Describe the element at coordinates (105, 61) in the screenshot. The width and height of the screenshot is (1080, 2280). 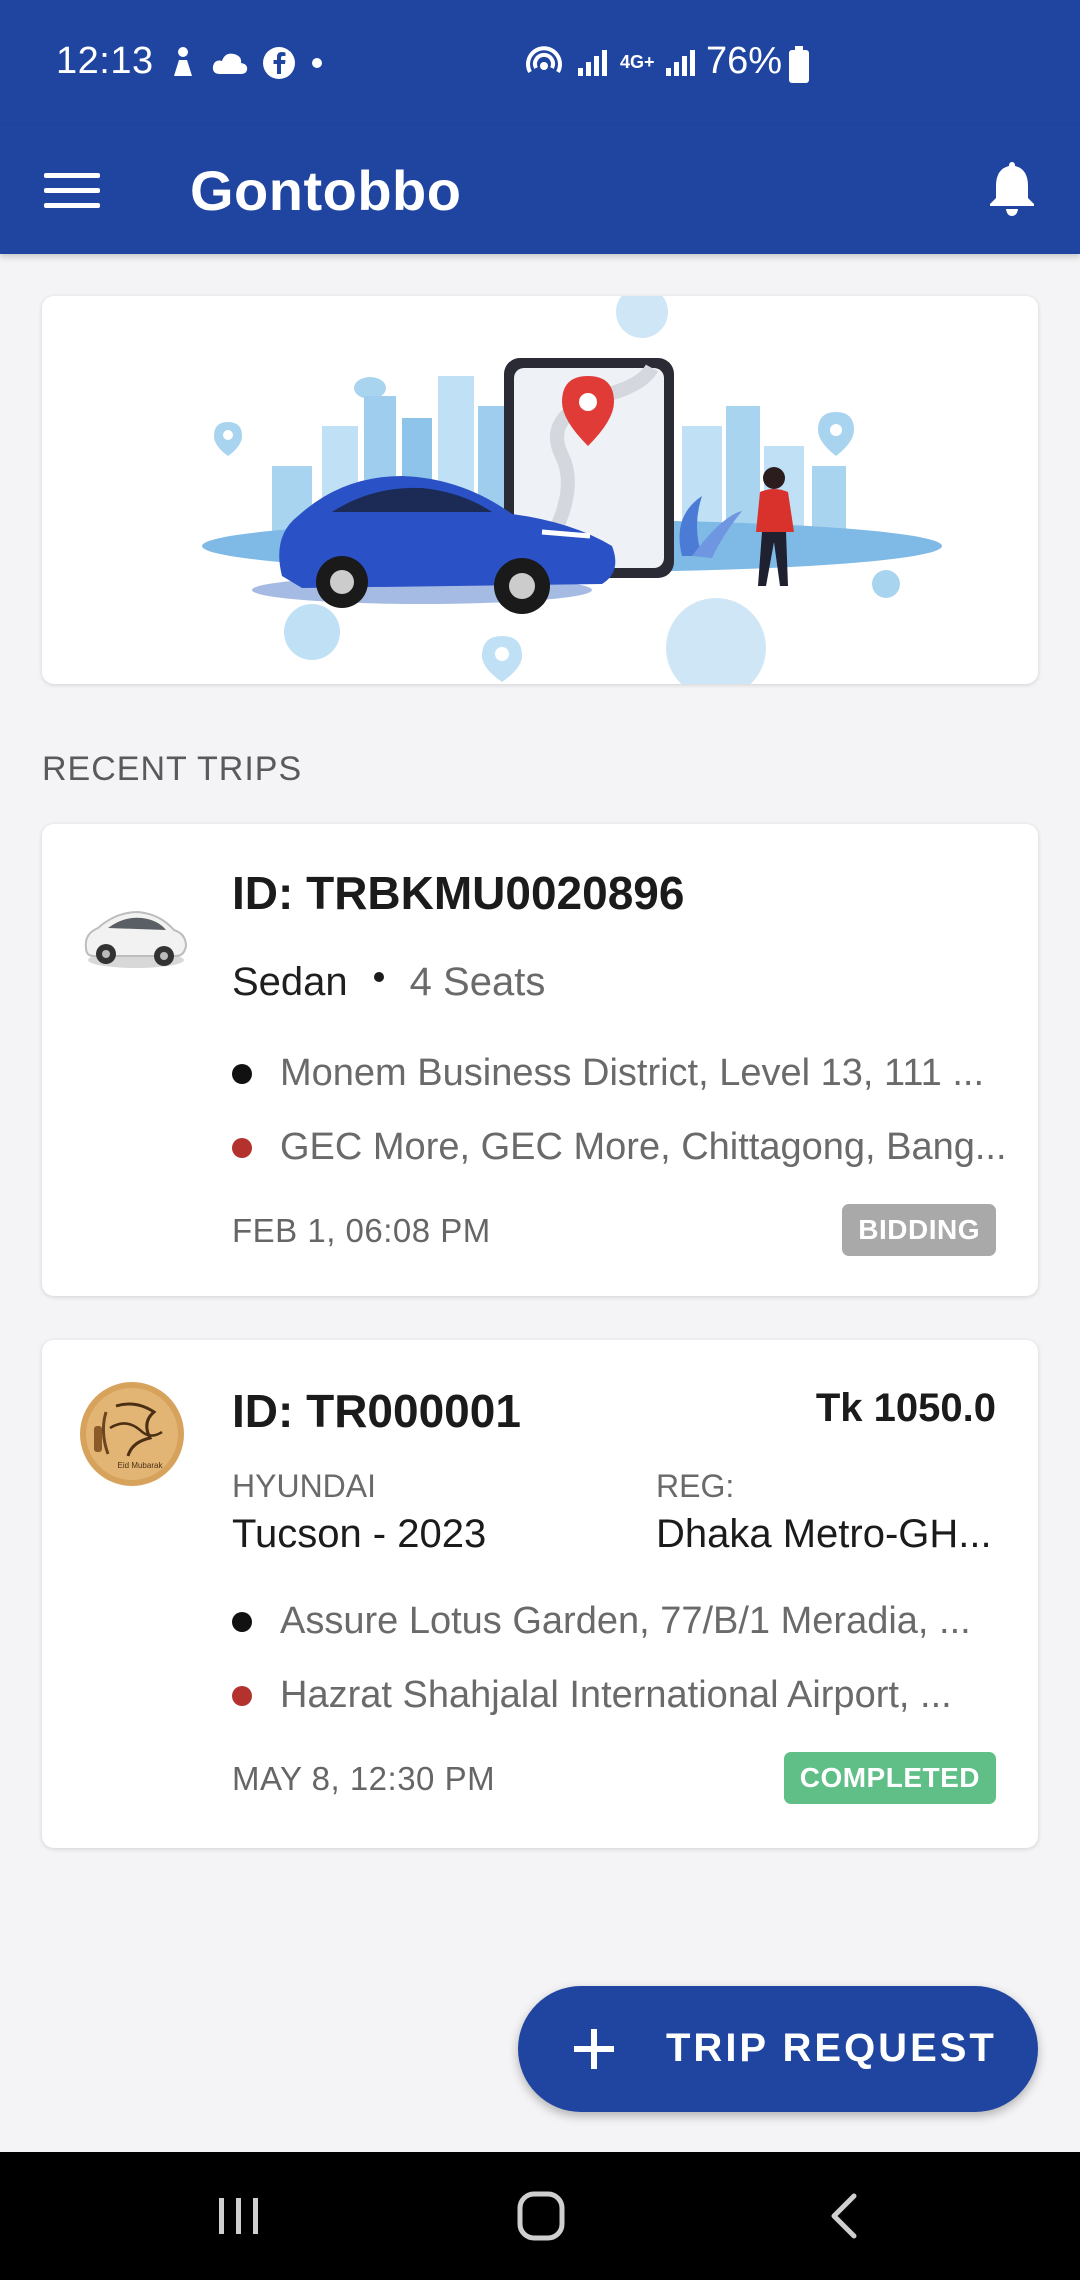
I see `status-time: 12:13` at that location.